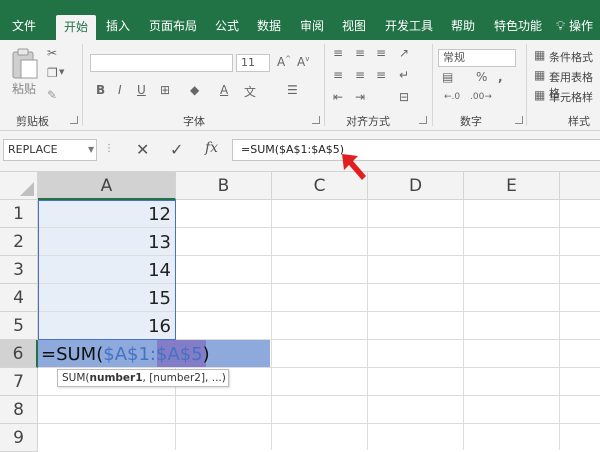 The image size is (600, 452). I want to click on paste-button-label: 粘贴, so click(24, 88).